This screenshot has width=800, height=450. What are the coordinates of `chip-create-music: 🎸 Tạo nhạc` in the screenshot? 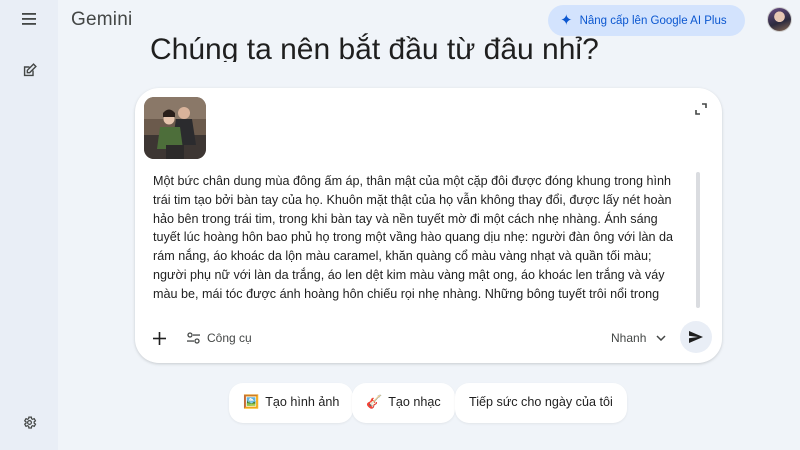 It's located at (403, 403).